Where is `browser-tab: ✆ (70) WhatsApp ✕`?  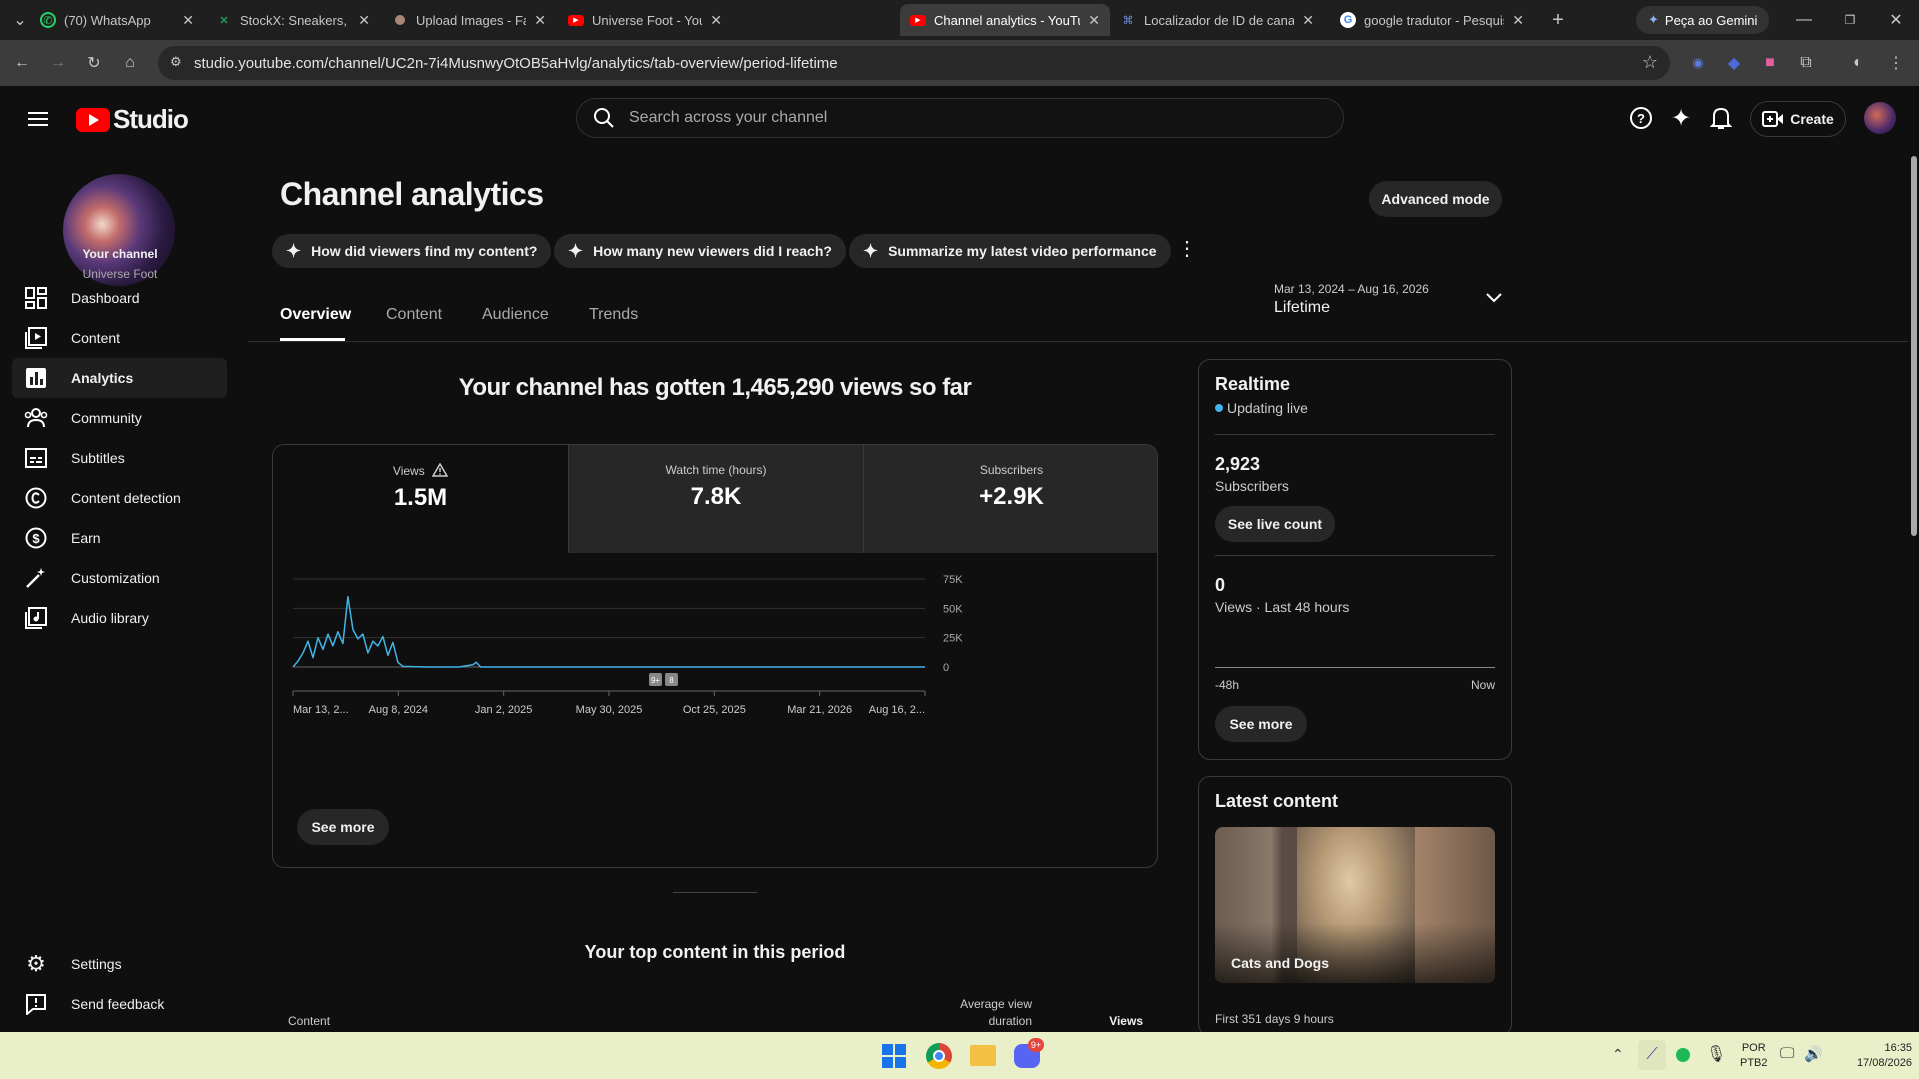 browser-tab: ✆ (70) WhatsApp ✕ is located at coordinates (117, 20).